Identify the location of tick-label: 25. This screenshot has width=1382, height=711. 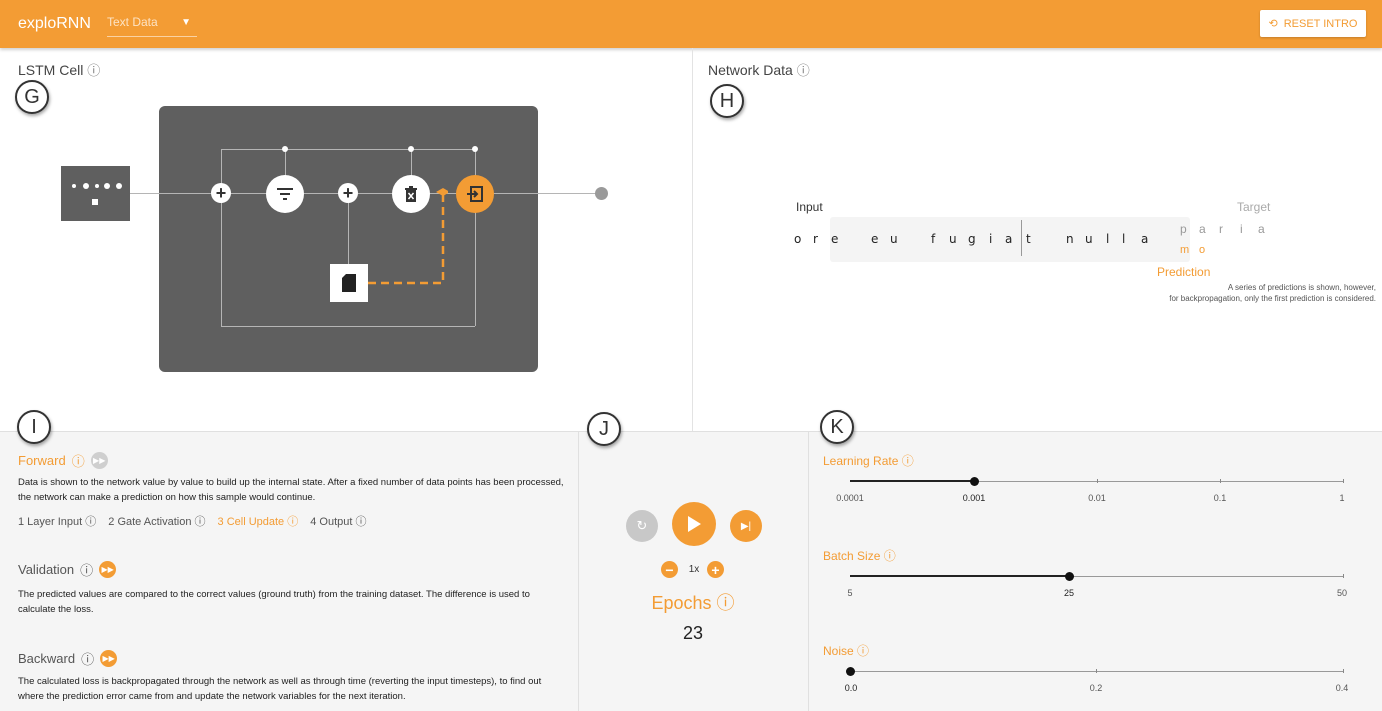
(1069, 593).